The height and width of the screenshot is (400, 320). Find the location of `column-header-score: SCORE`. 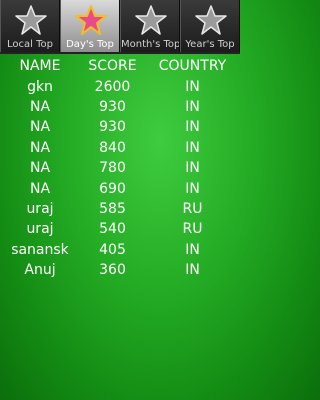

column-header-score: SCORE is located at coordinates (112, 66).